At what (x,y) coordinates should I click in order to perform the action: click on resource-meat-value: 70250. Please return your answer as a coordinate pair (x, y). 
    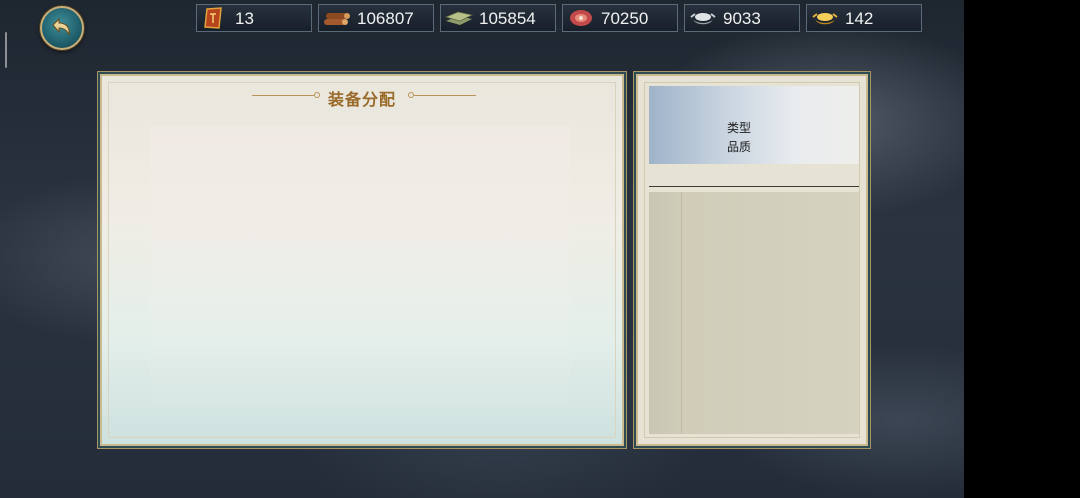
    Looking at the image, I should click on (625, 18).